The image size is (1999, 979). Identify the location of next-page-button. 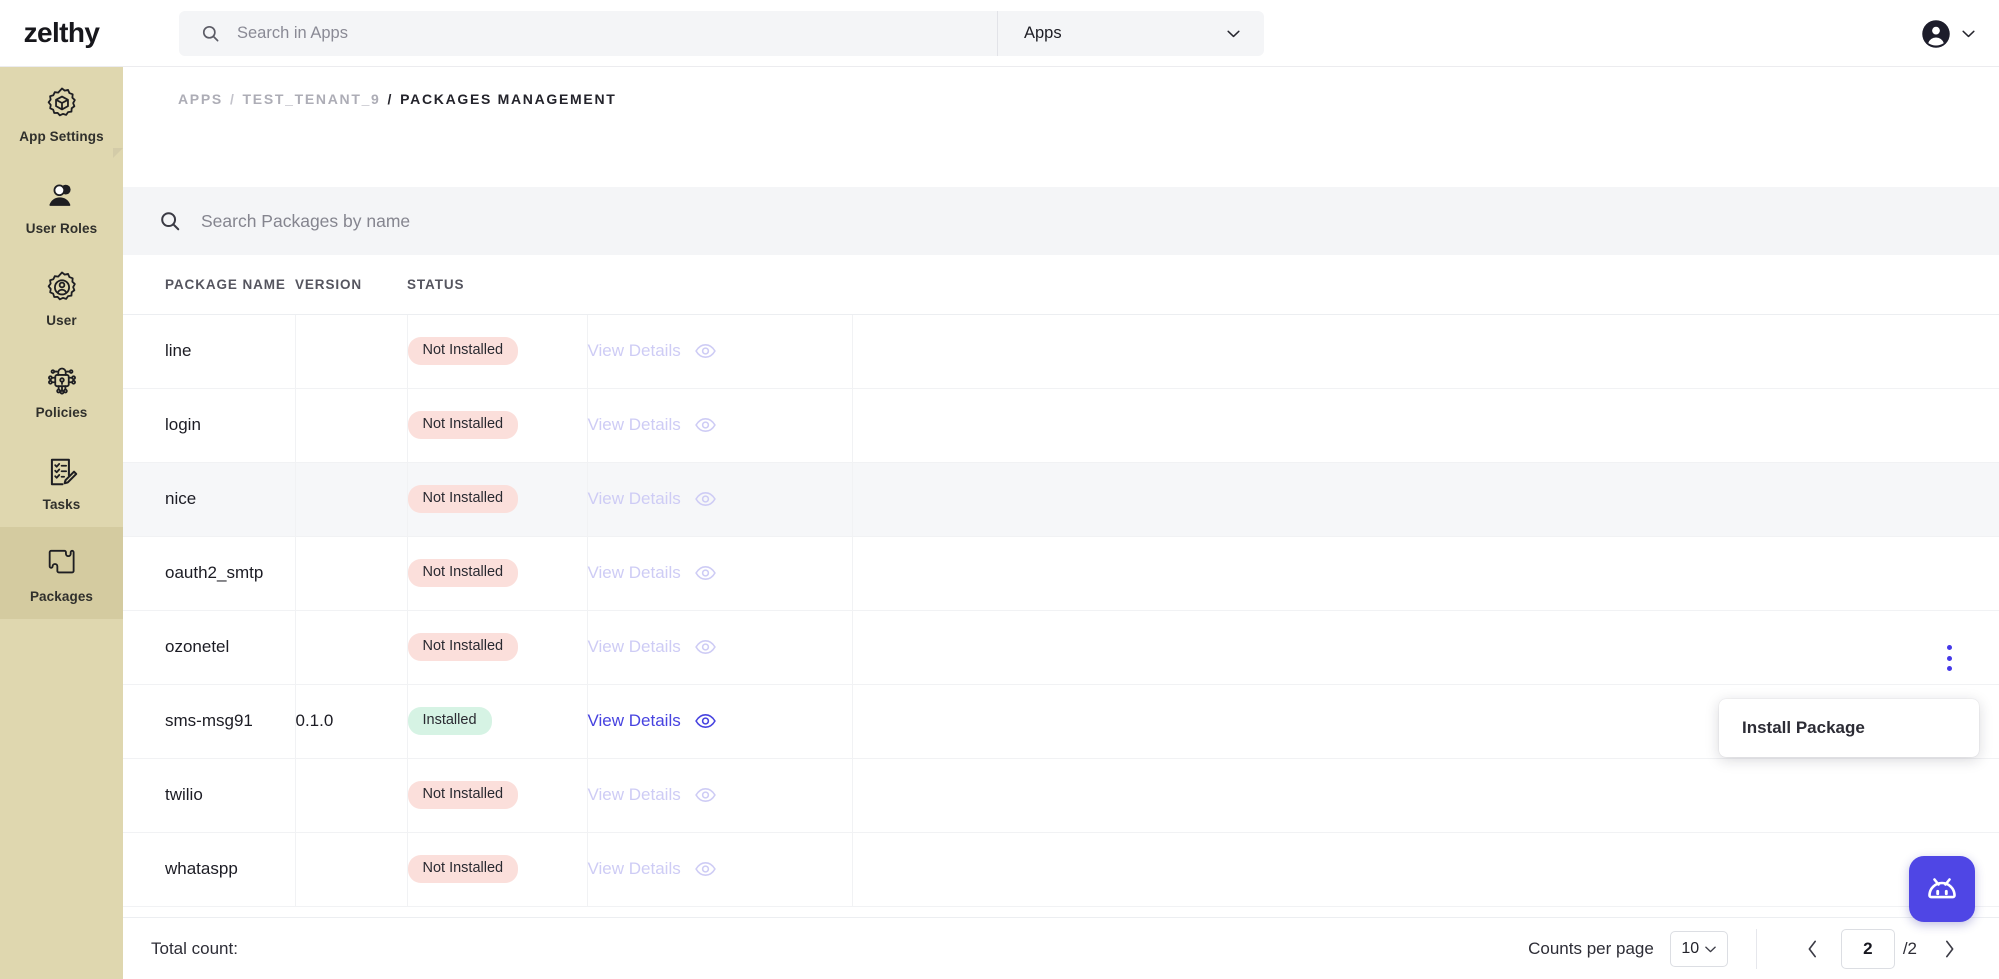
(1949, 949).